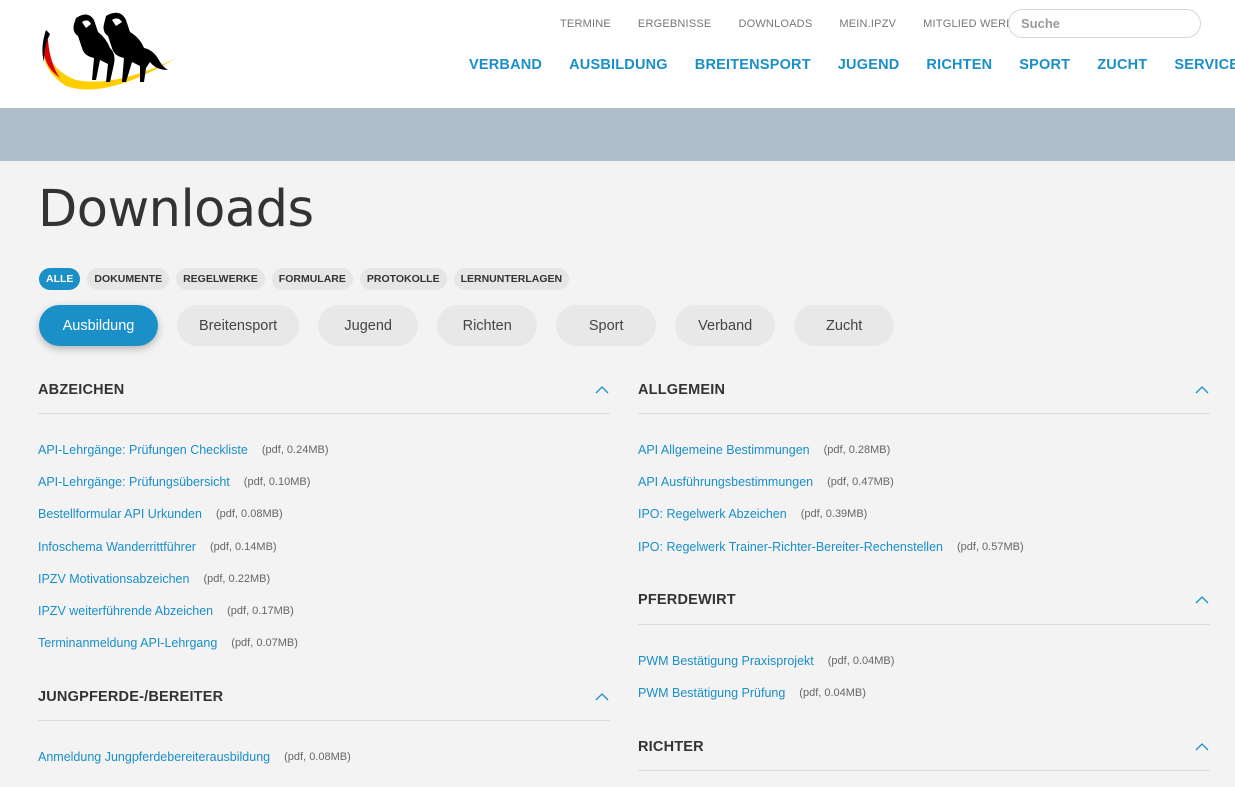 This screenshot has width=1235, height=787. Describe the element at coordinates (176, 209) in the screenshot. I see `page-title: Downloads` at that location.